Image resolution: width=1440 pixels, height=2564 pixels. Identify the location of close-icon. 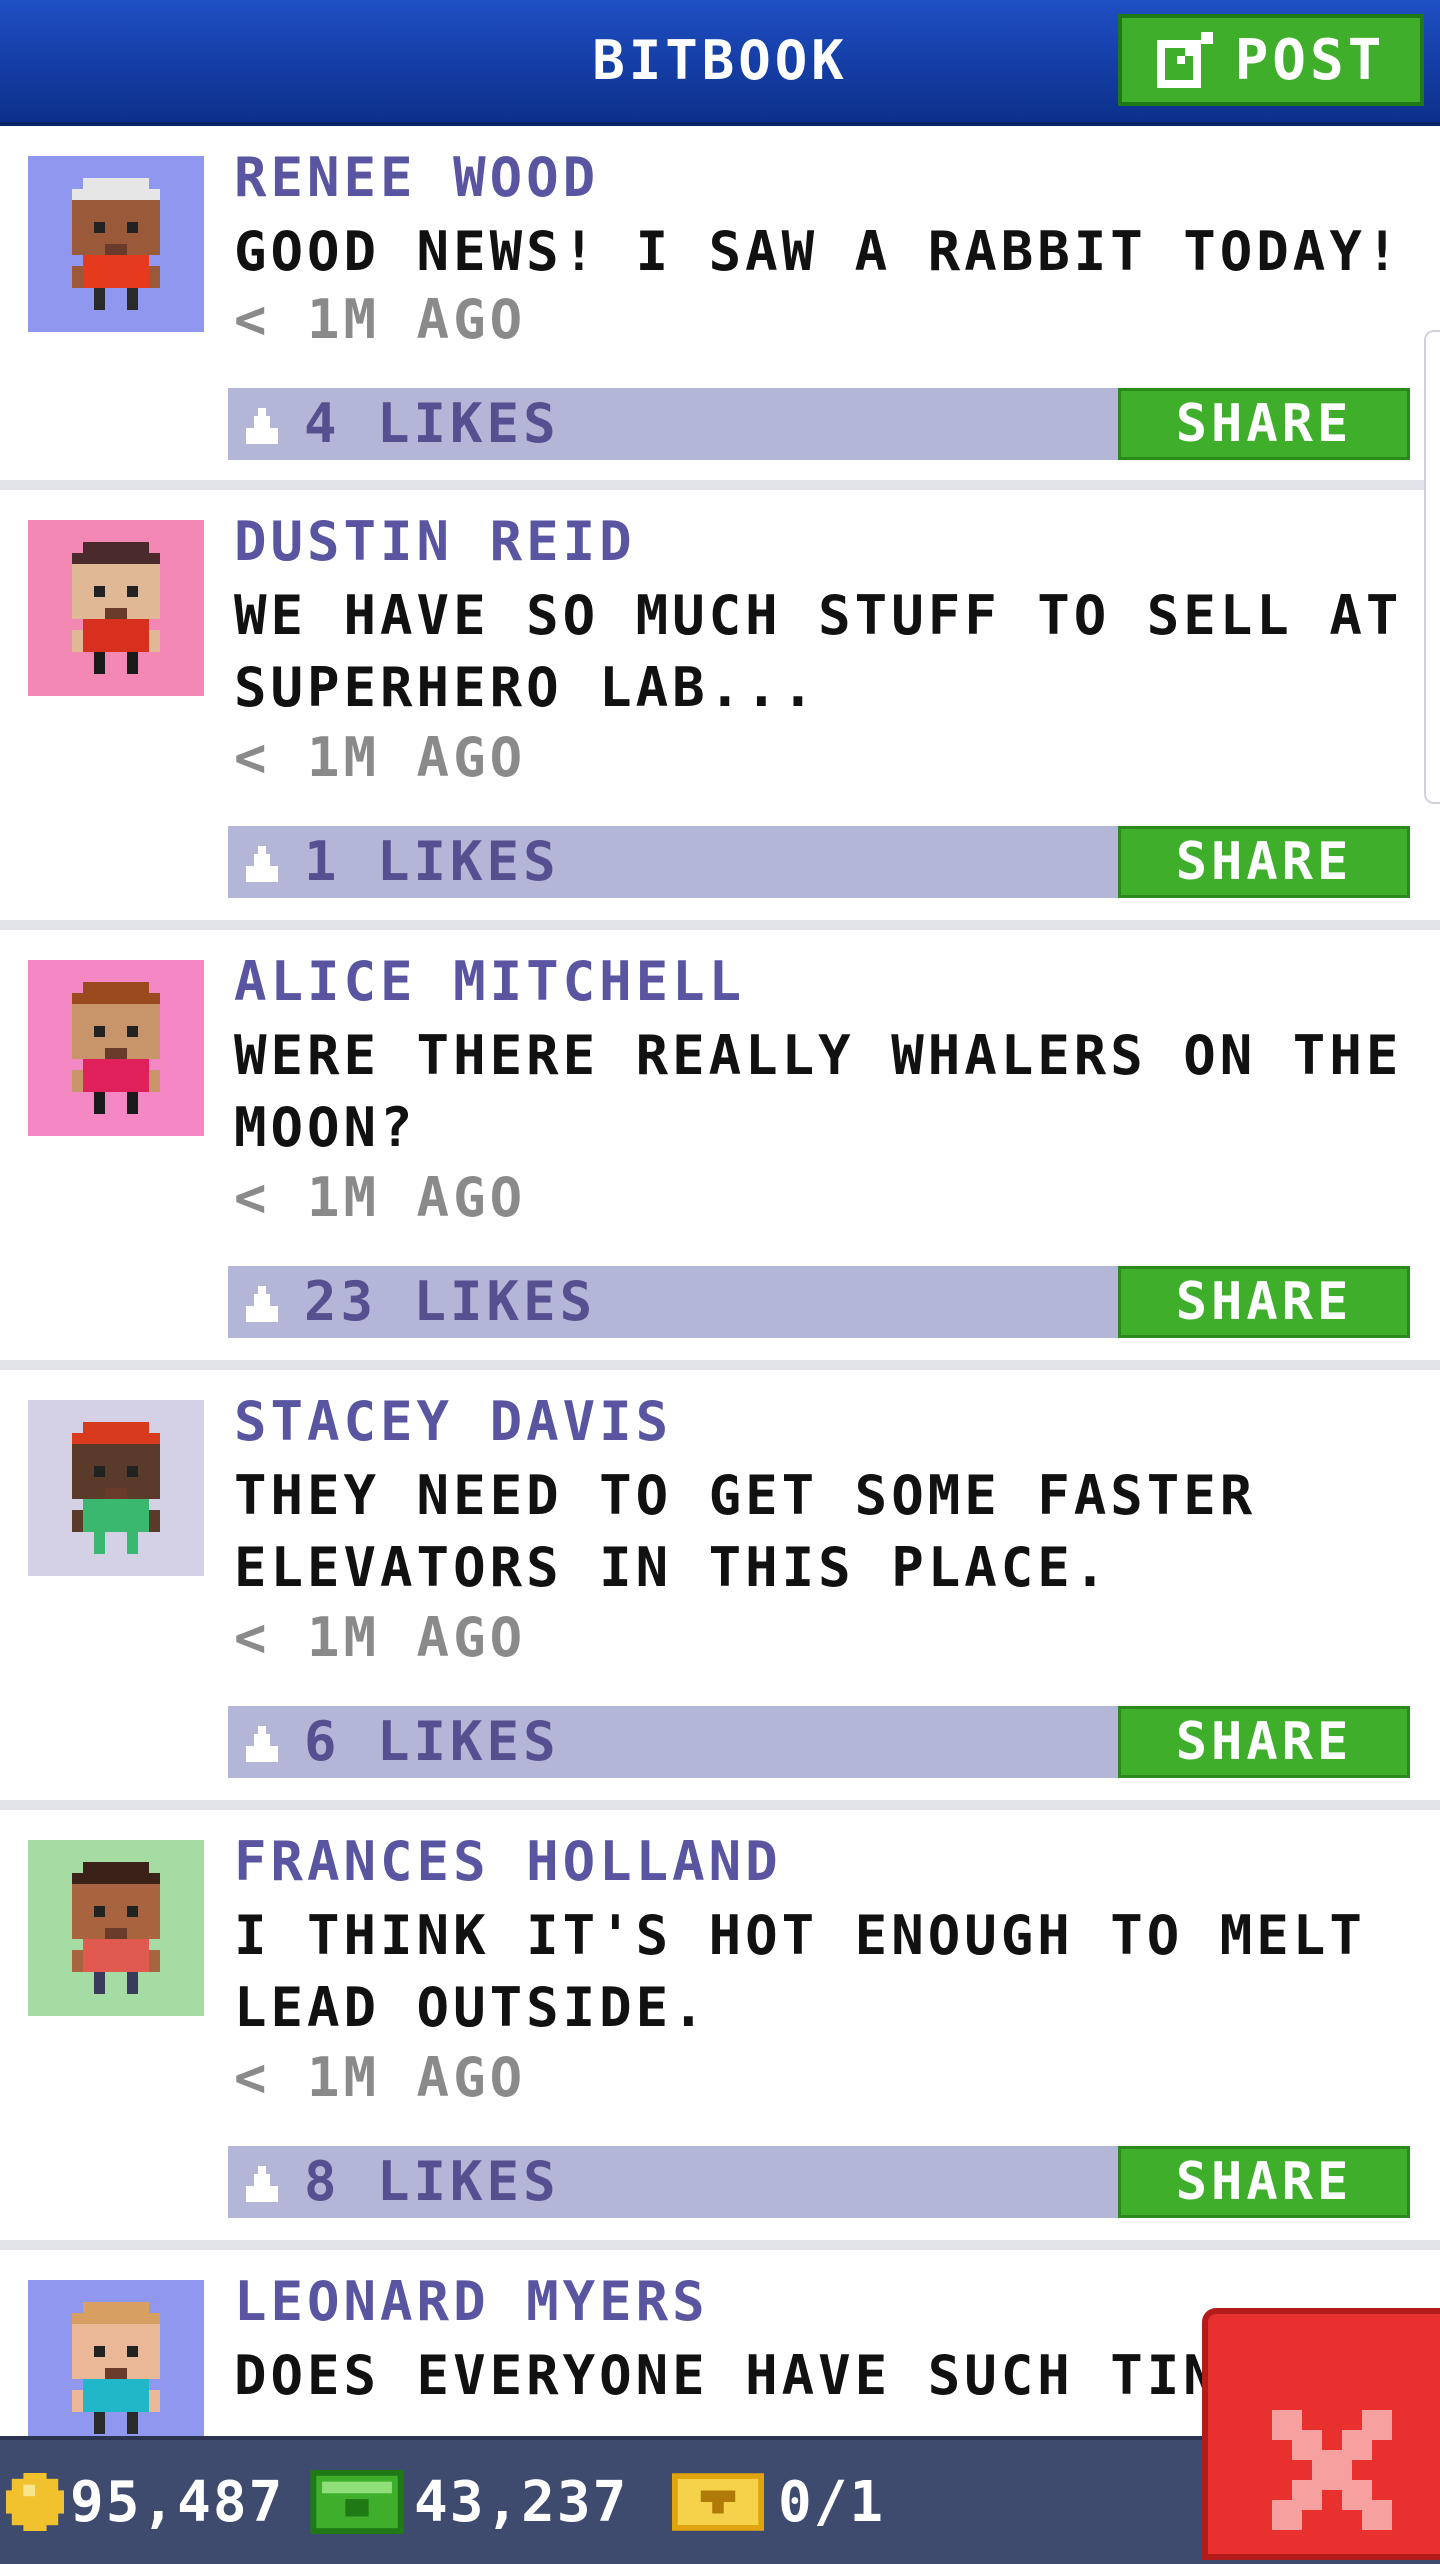
(1332, 2470).